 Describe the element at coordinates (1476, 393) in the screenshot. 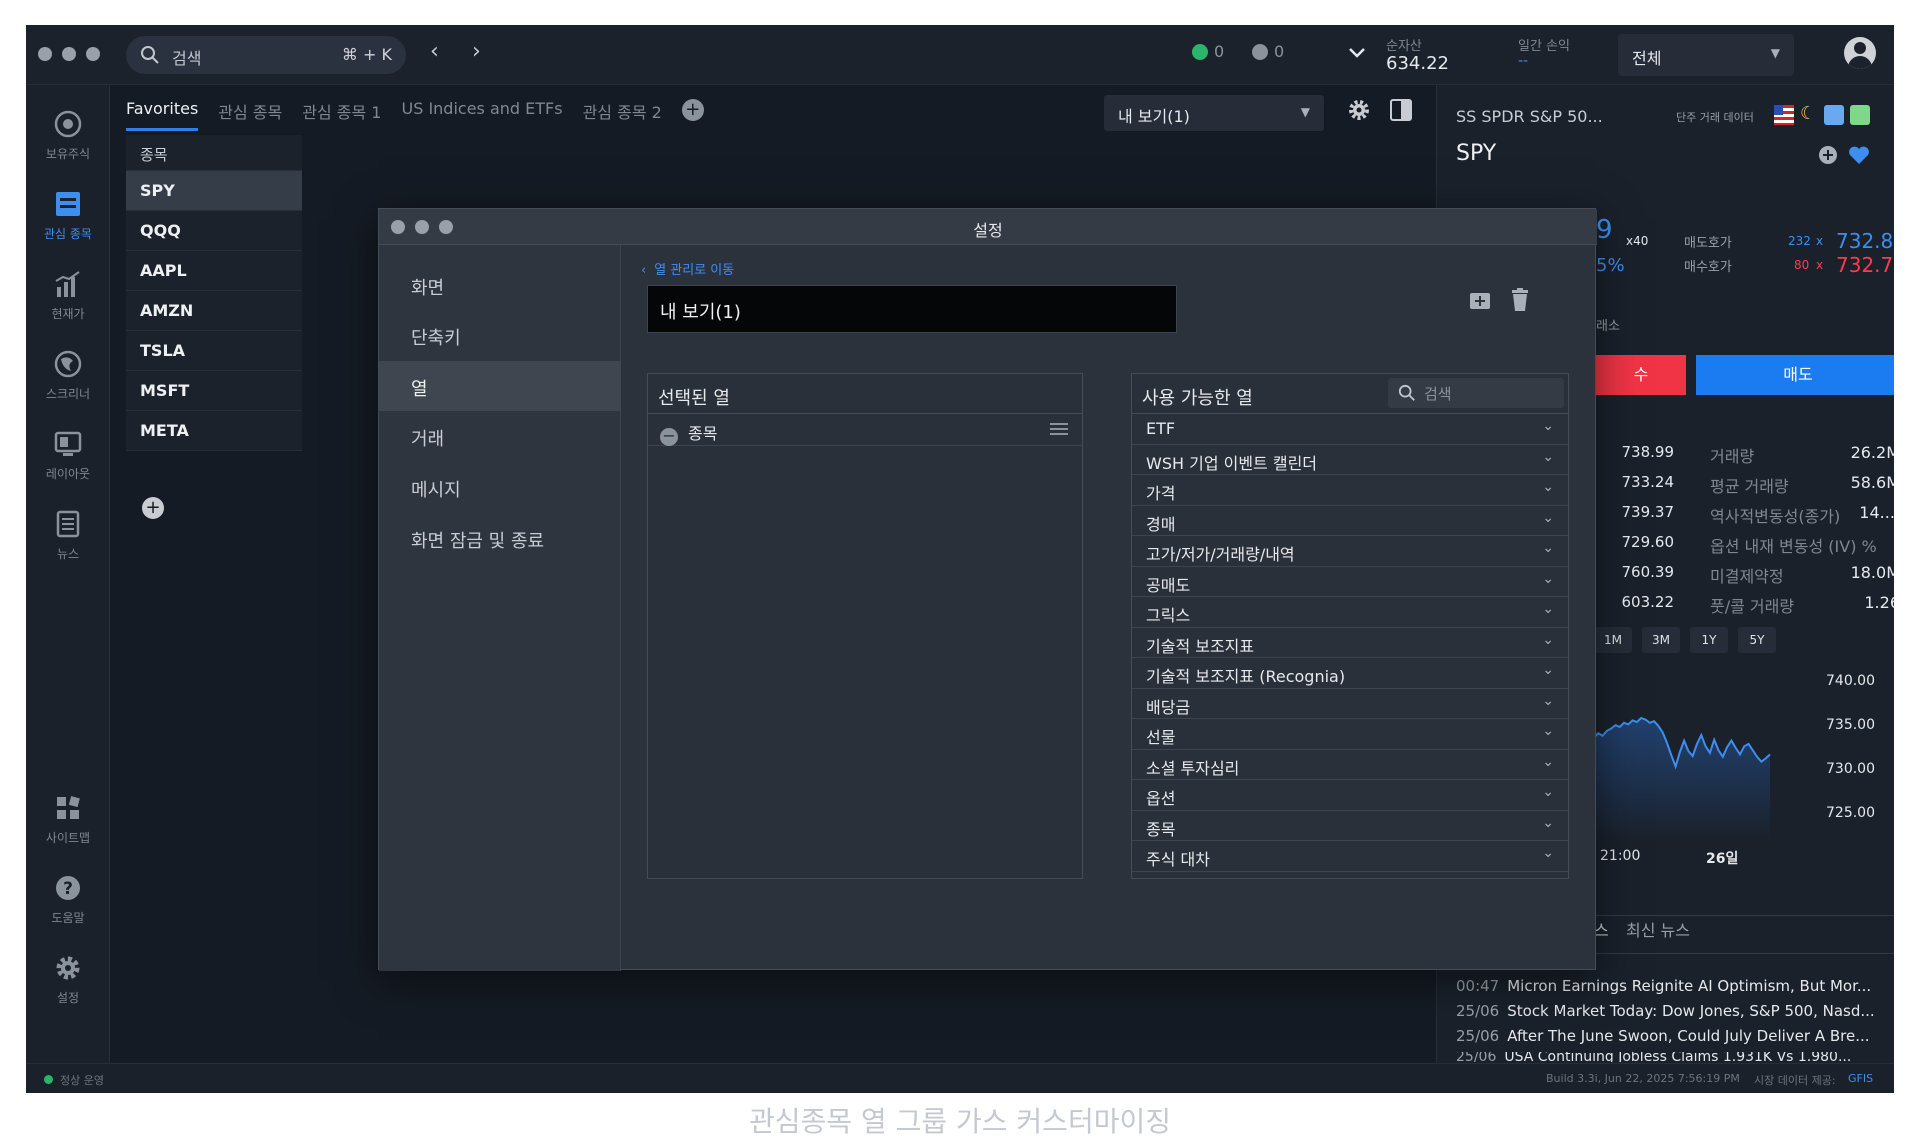

I see `column-search-input: 검색` at that location.